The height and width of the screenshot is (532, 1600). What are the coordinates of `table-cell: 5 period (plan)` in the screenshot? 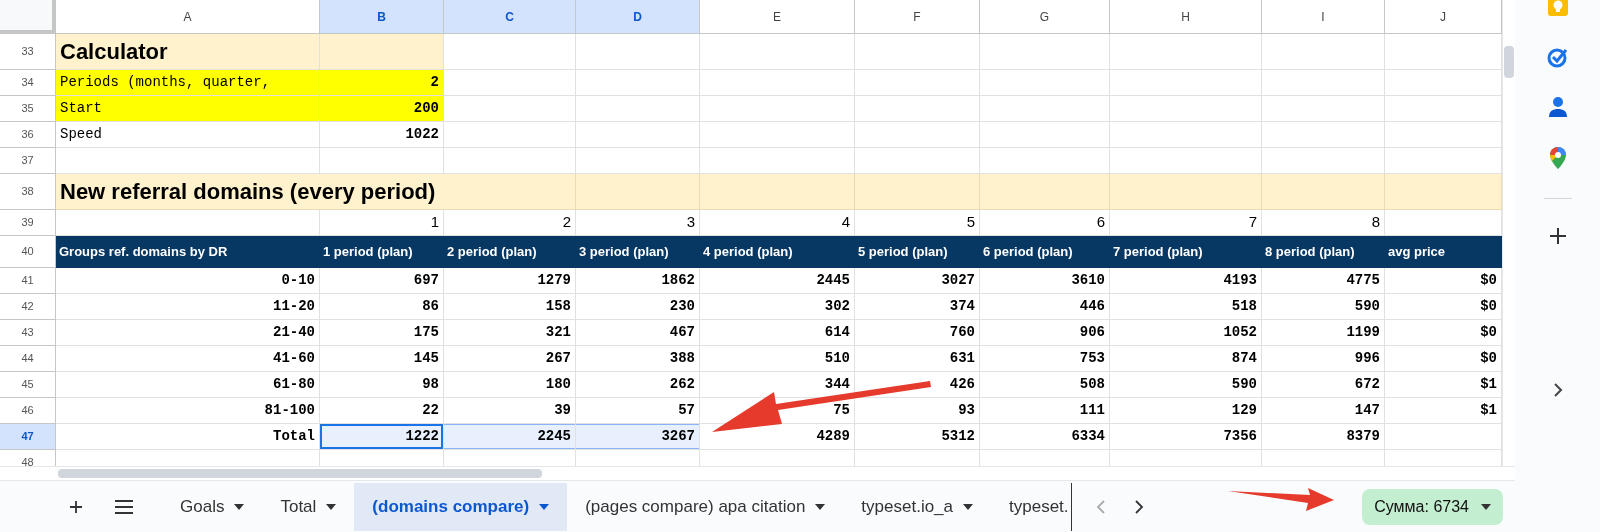 It's located at (917, 252).